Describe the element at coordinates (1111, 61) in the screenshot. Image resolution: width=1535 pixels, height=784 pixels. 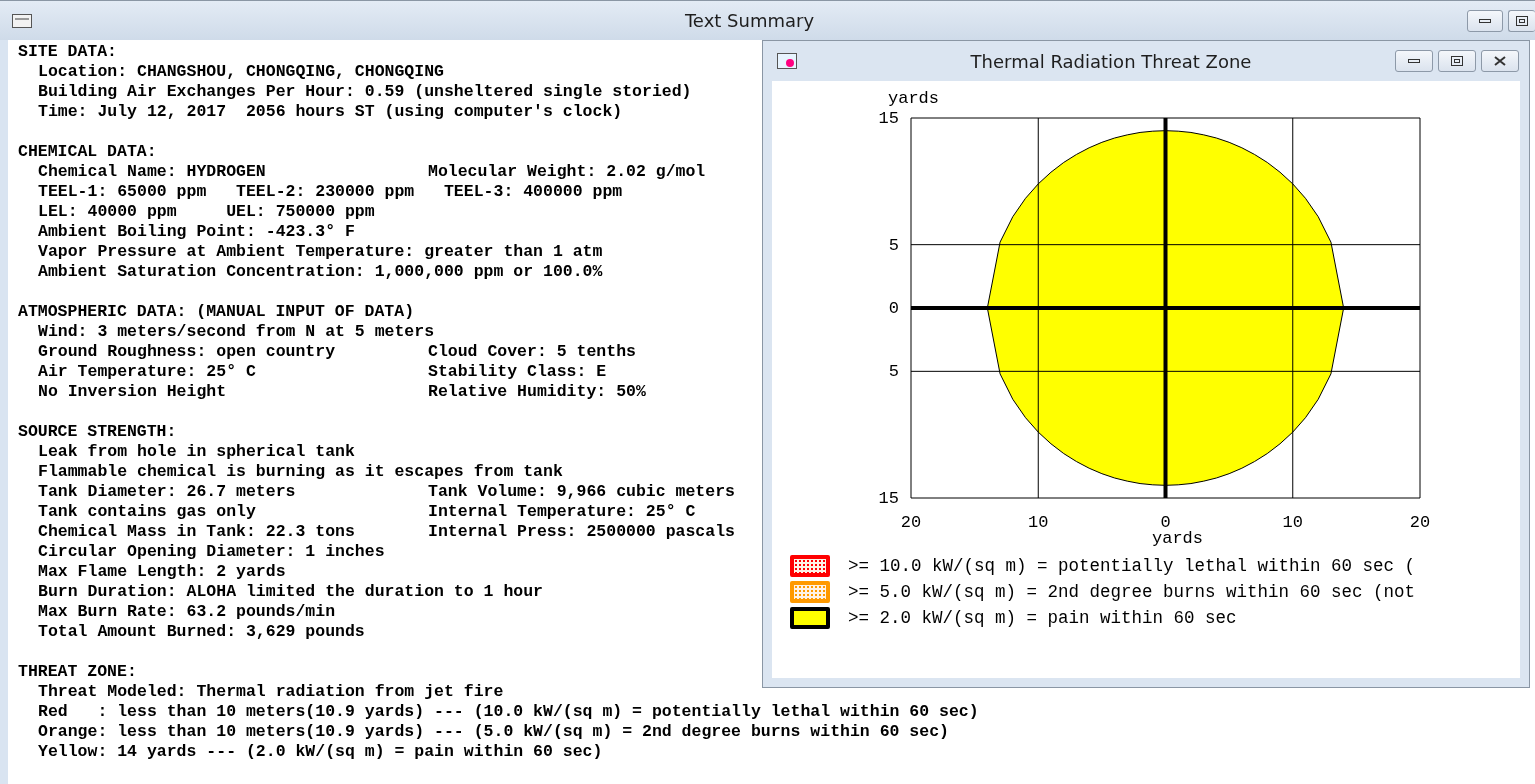
I see `window-title: Thermal Radiation Threat Zone` at that location.